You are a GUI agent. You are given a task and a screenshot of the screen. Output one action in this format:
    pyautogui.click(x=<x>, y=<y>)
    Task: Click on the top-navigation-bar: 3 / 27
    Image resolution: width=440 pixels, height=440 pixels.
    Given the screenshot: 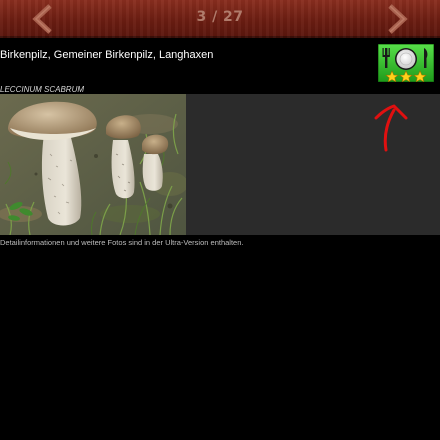 What is the action you would take?
    pyautogui.click(x=220, y=19)
    